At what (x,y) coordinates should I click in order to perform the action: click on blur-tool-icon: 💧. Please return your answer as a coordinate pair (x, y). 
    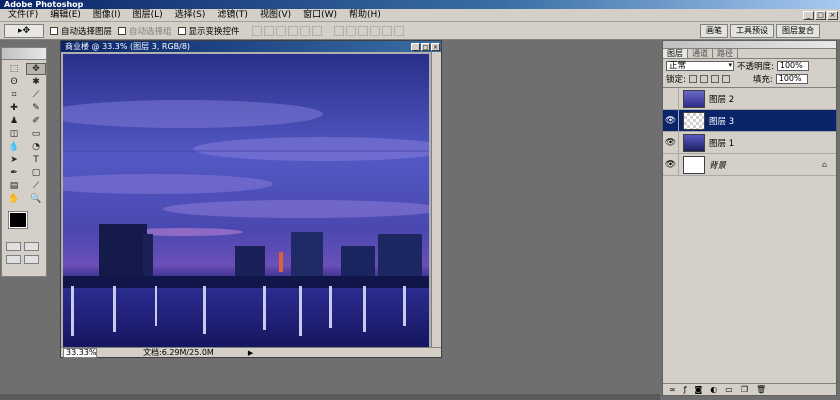
    Looking at the image, I should click on (14, 147).